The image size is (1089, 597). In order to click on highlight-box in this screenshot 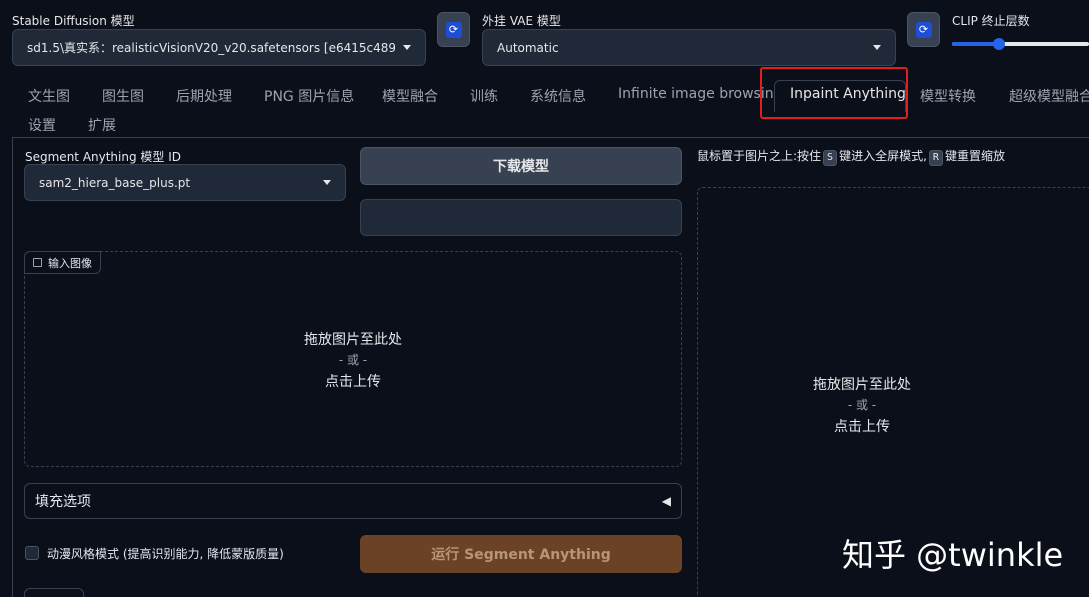, I will do `click(834, 93)`.